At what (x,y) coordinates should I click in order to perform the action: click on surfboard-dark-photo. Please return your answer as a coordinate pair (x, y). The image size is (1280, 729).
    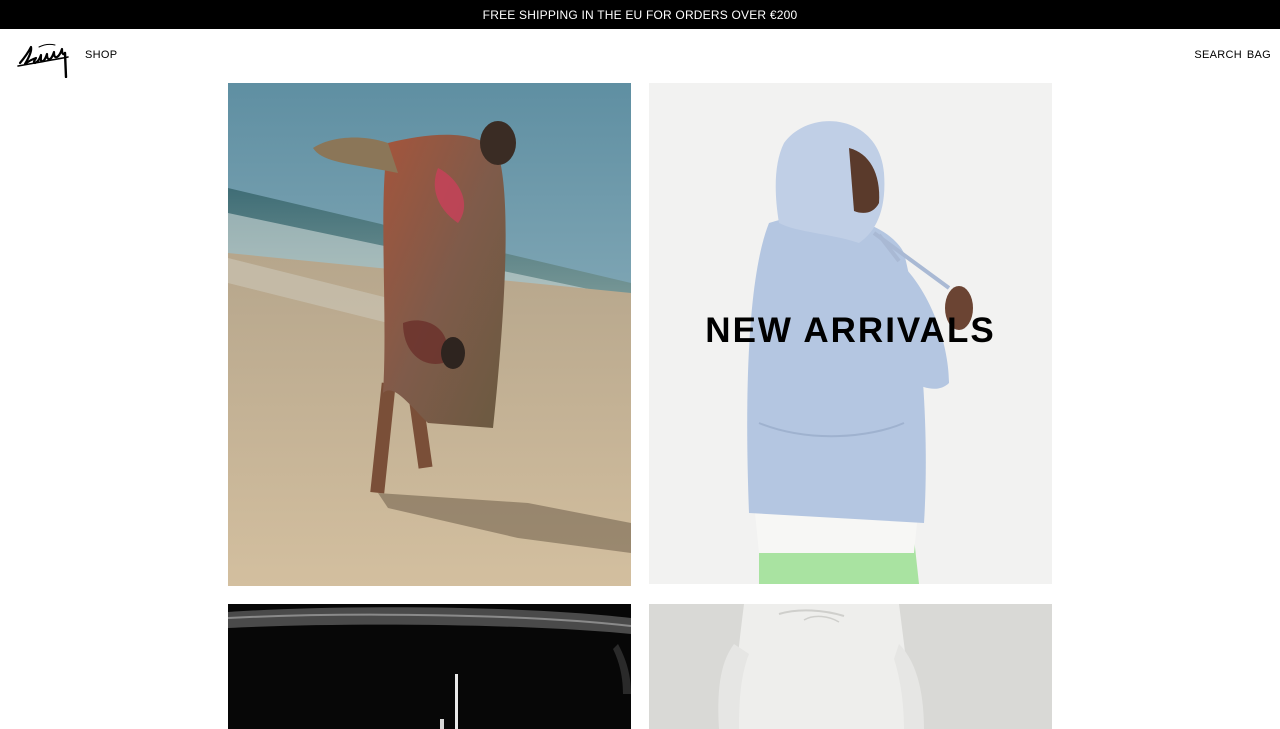
    Looking at the image, I should click on (429, 666).